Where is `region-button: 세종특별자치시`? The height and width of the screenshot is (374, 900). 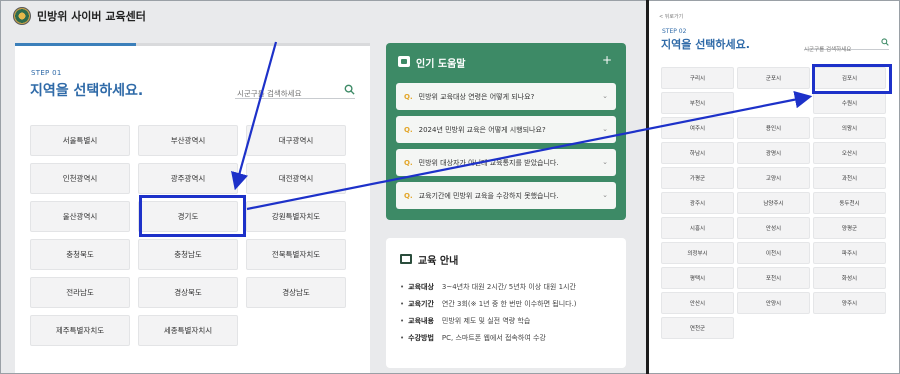
region-button: 세종특별자치시 is located at coordinates (188, 330).